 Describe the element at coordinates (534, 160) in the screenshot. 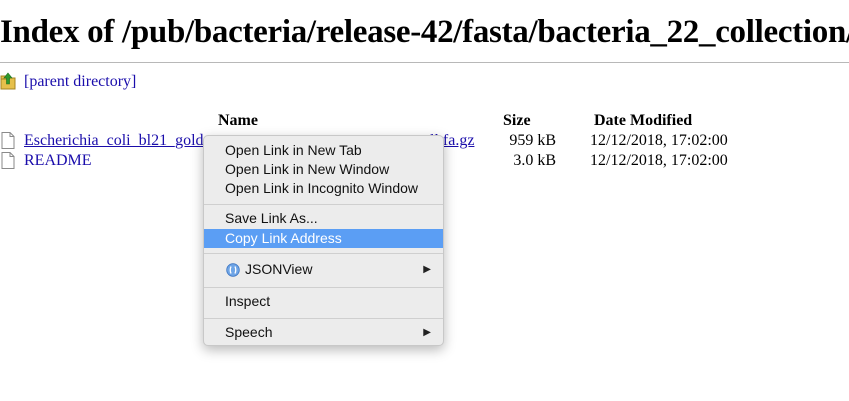

I see `file-size: 3.0 kB` at that location.